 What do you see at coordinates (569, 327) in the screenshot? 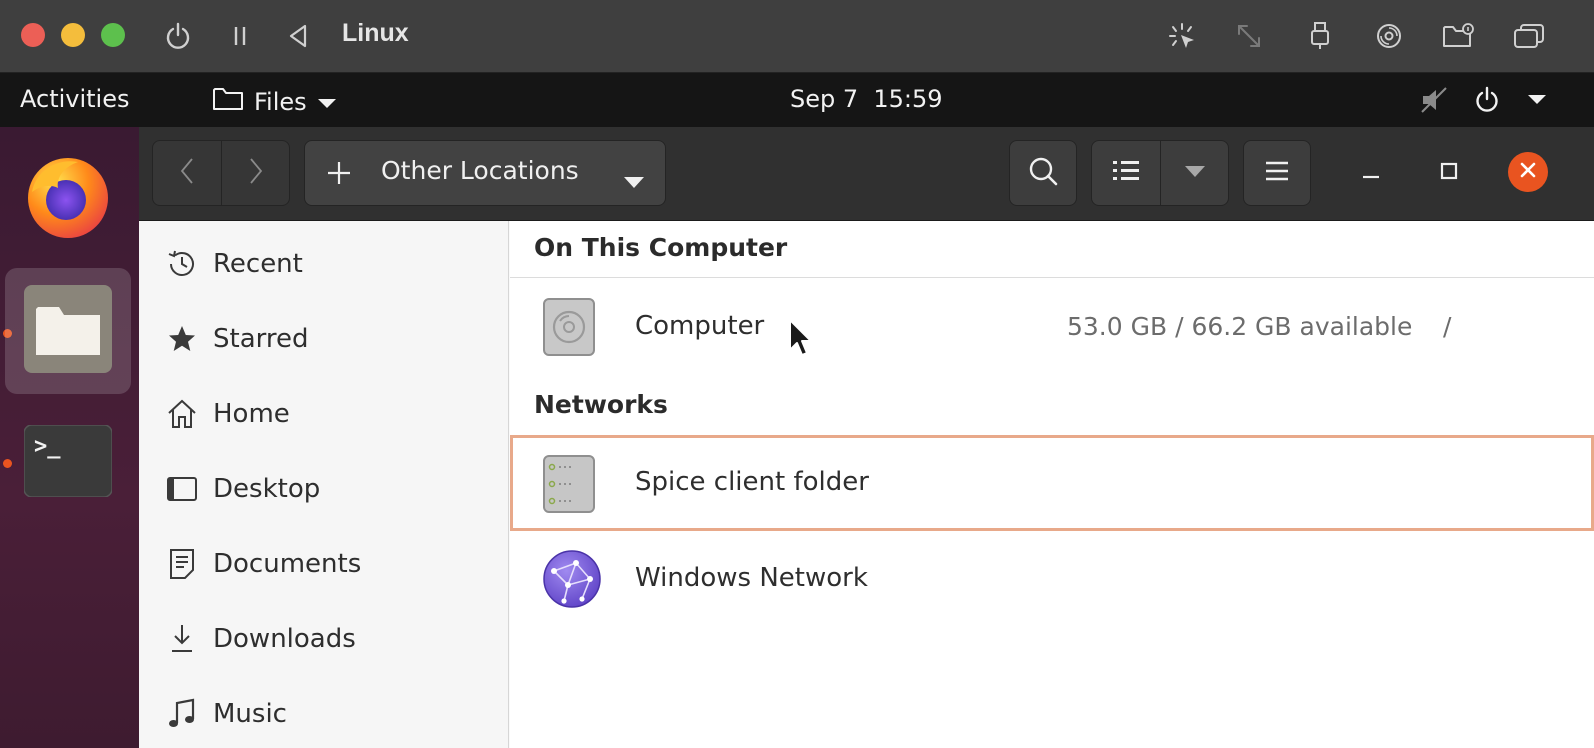
I see `hard-drive-icon` at bounding box center [569, 327].